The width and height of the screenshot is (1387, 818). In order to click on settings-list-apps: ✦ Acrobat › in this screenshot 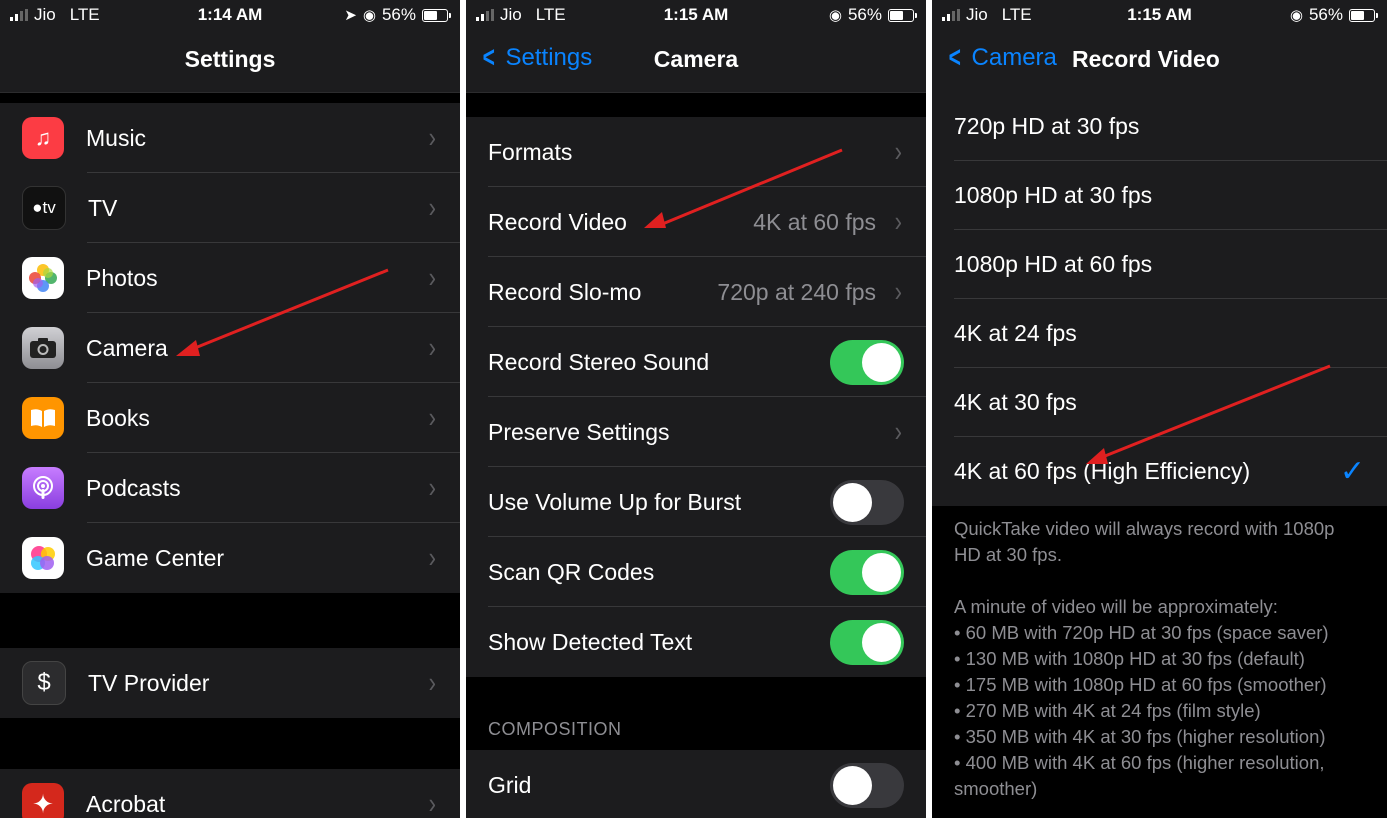, I will do `click(230, 793)`.